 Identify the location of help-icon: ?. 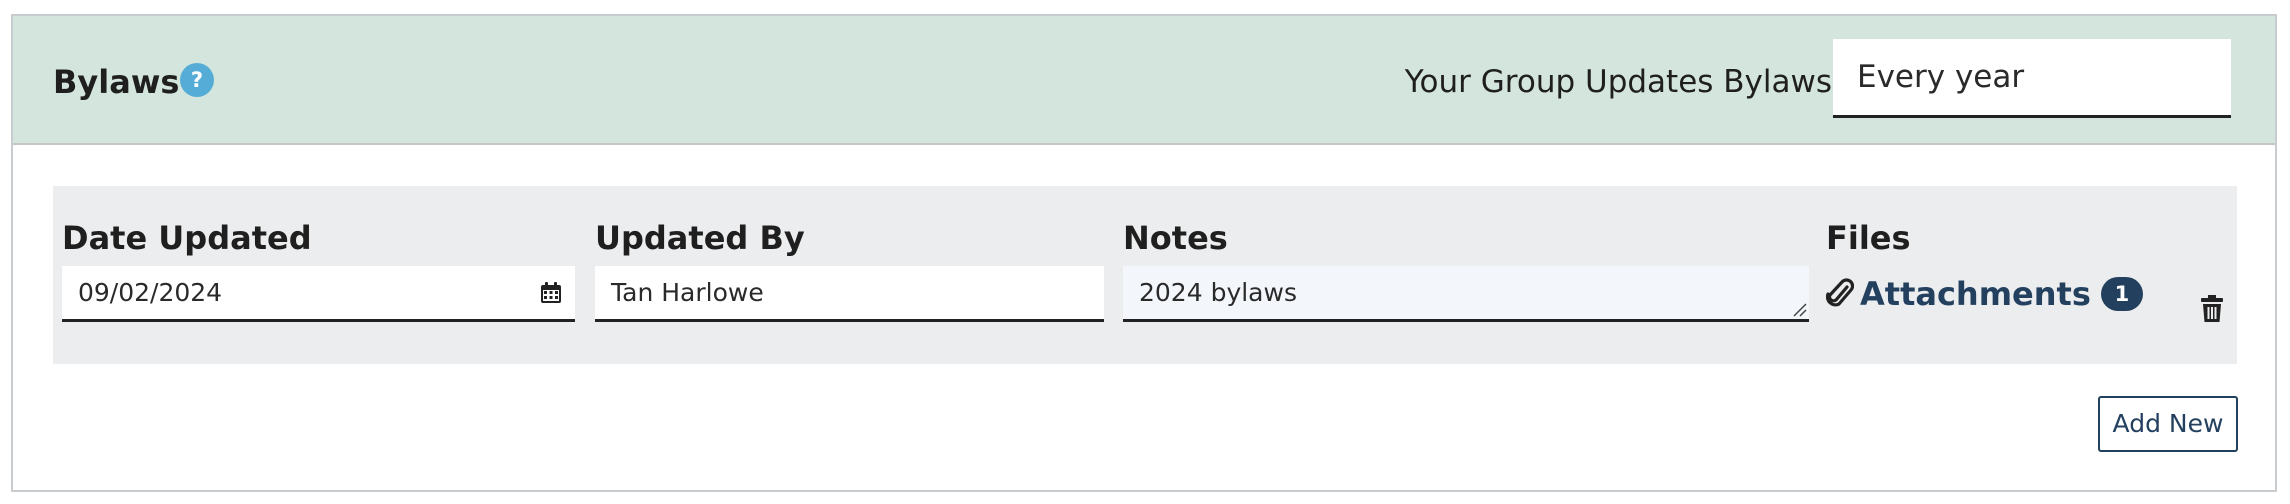
(197, 80).